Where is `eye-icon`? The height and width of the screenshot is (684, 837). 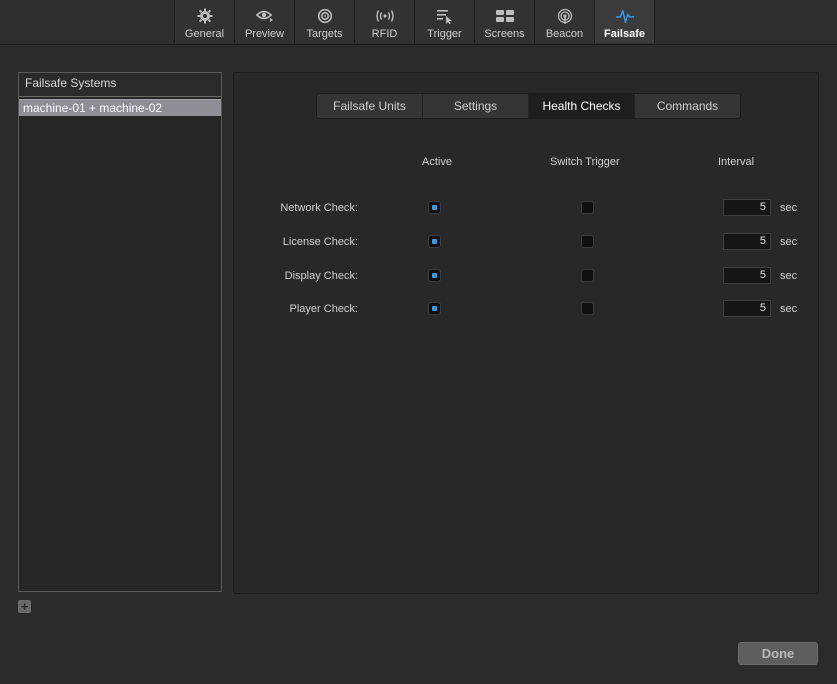 eye-icon is located at coordinates (265, 16).